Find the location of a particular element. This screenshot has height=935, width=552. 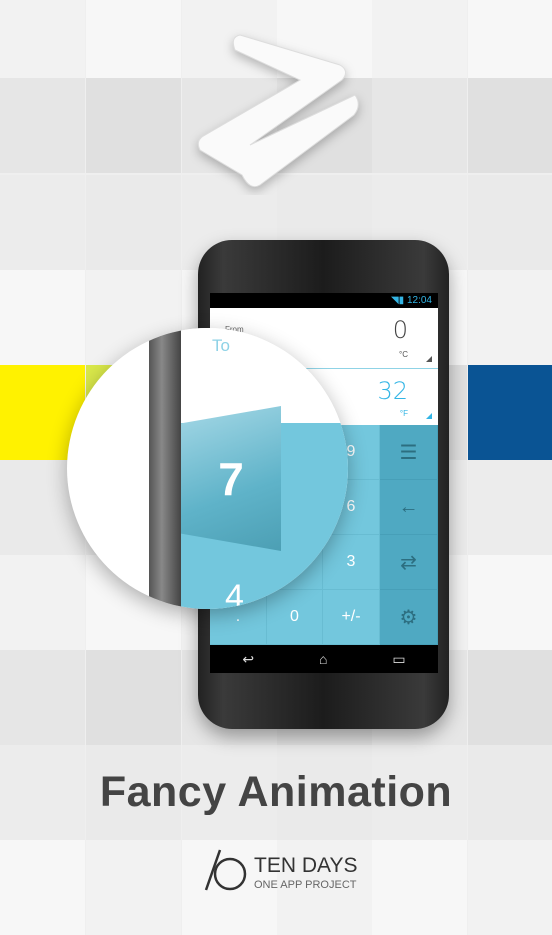

mag-to-label: To is located at coordinates (221, 345).